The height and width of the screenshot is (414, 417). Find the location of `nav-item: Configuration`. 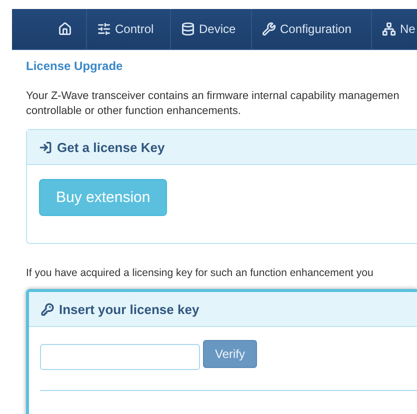

nav-item: Configuration is located at coordinates (312, 29).